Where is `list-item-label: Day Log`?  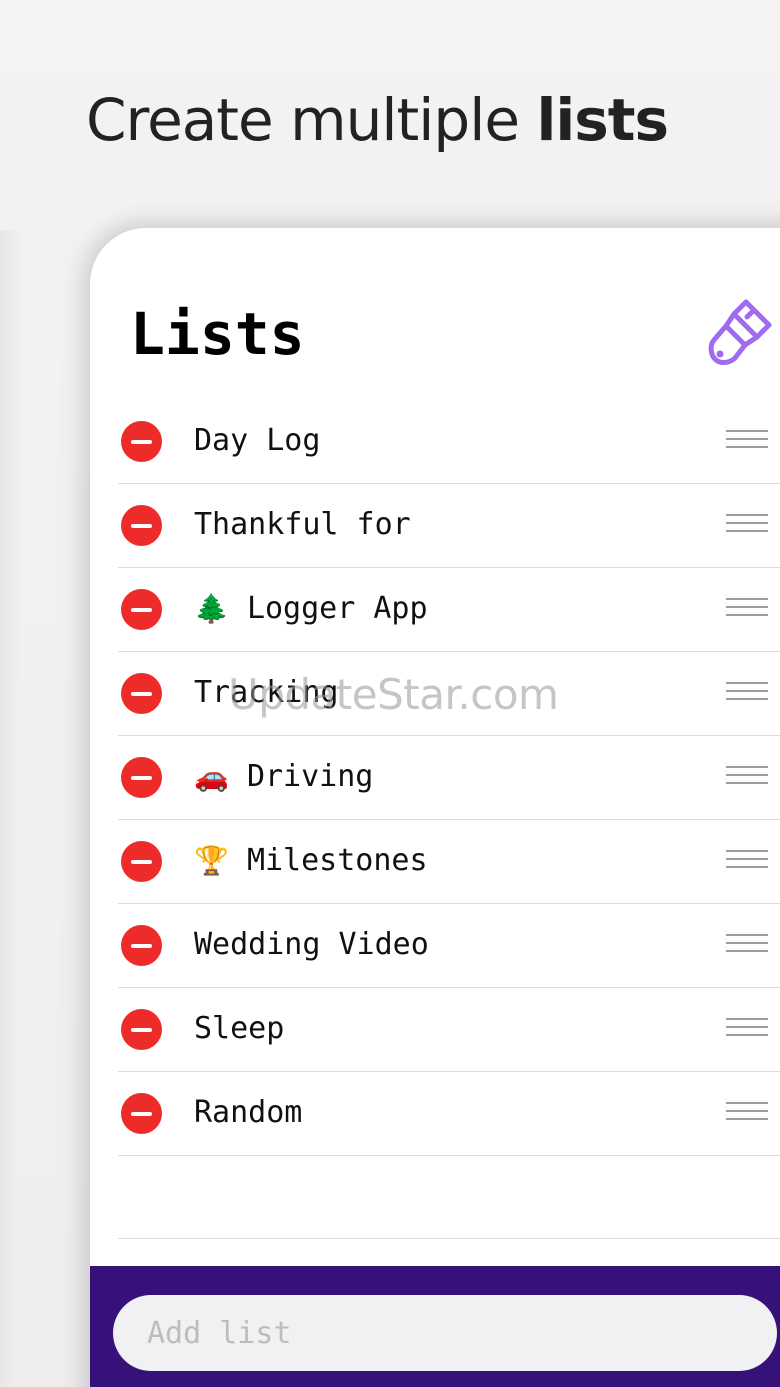 list-item-label: Day Log is located at coordinates (257, 440).